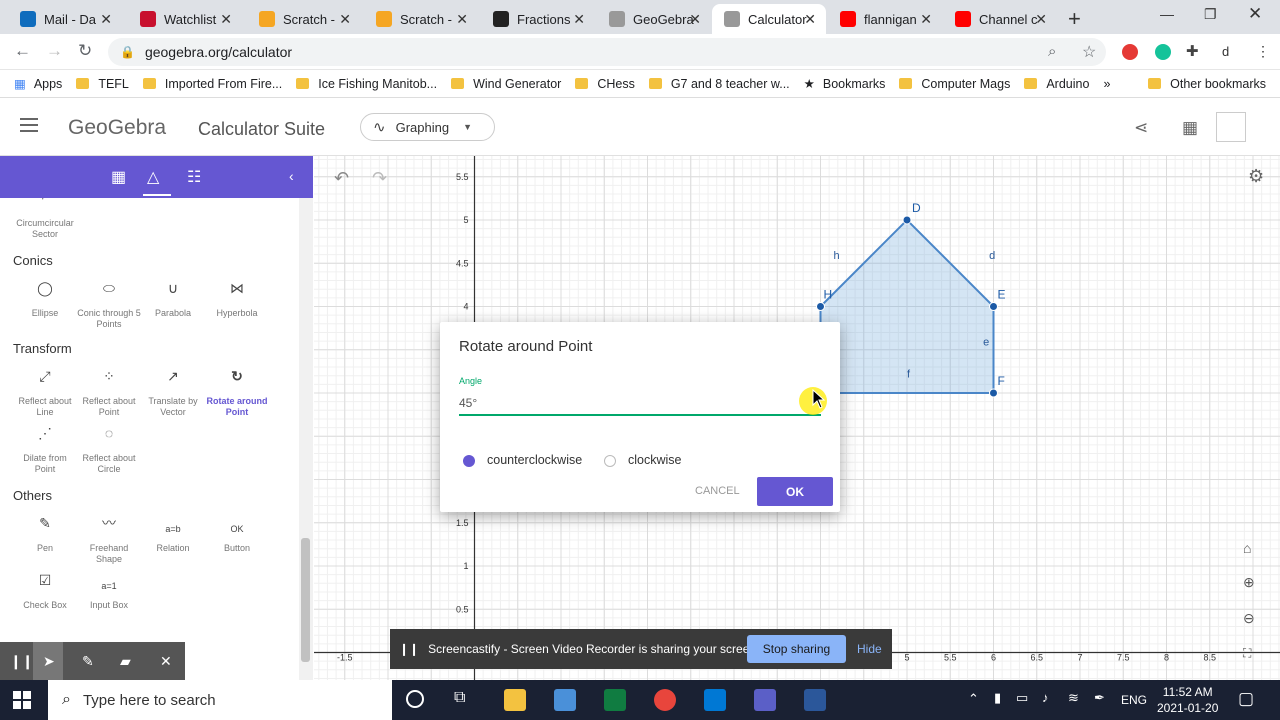 This screenshot has width=1280, height=720. What do you see at coordinates (185, 19) in the screenshot?
I see `browser-tab: Watchlist ✕` at bounding box center [185, 19].